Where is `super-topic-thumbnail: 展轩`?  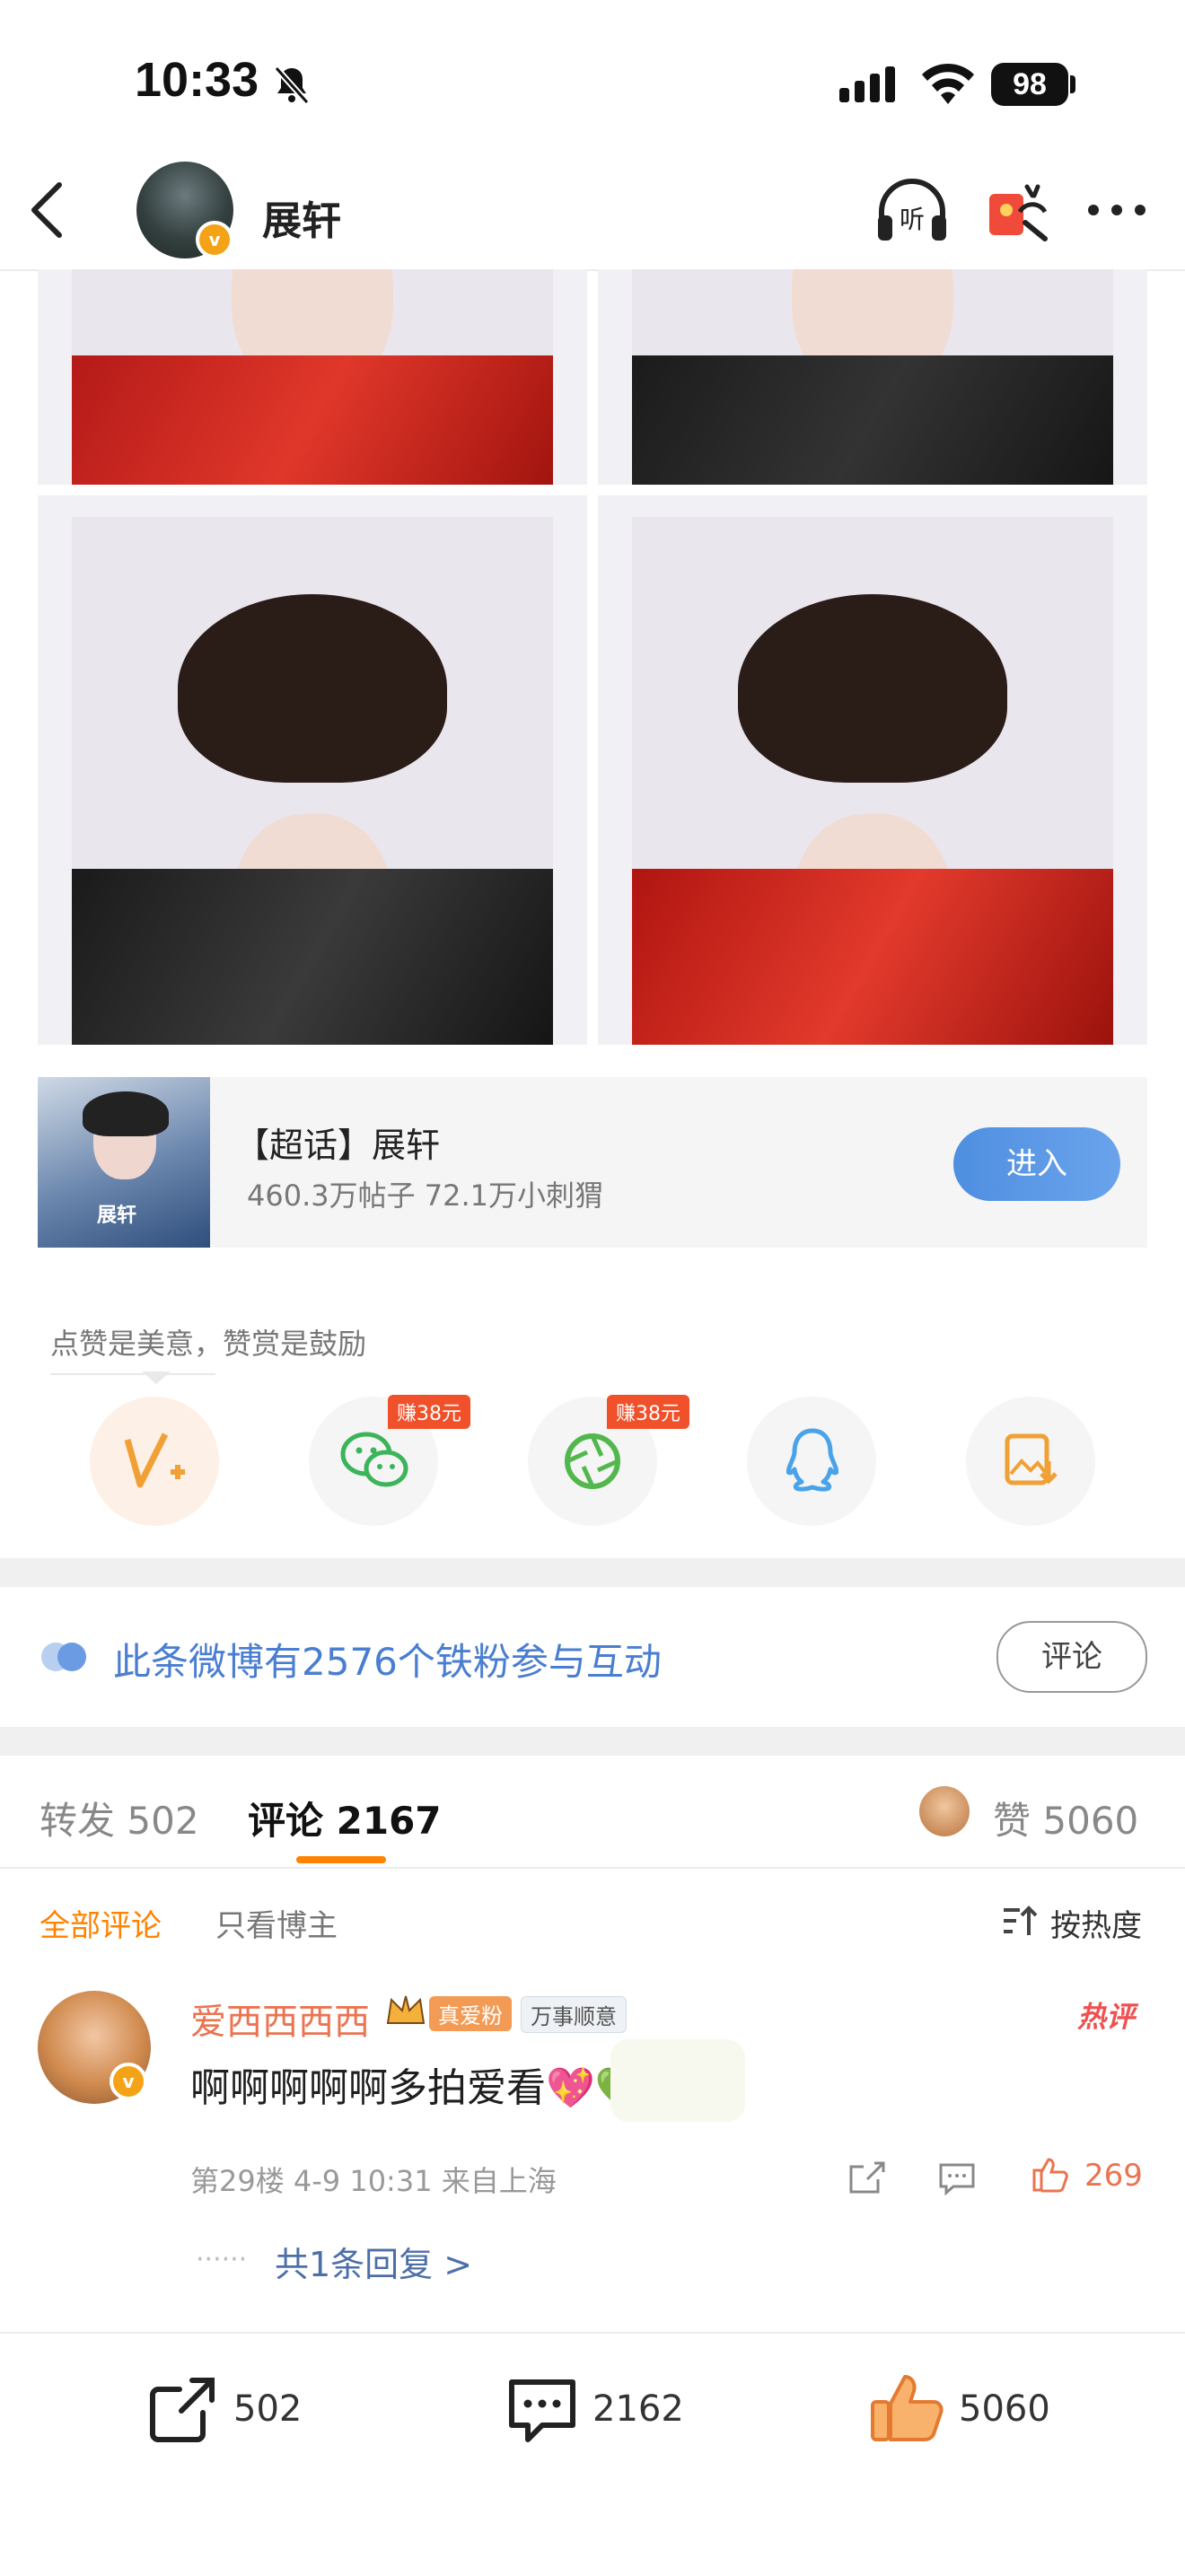 super-topic-thumbnail: 展轩 is located at coordinates (124, 1162).